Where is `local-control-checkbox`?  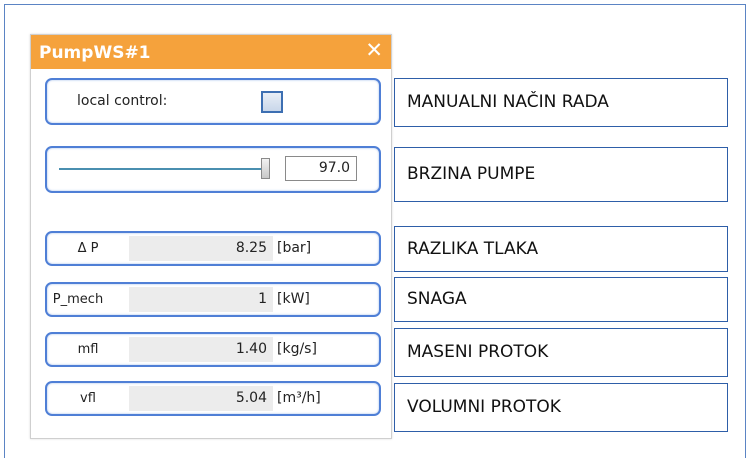
local-control-checkbox is located at coordinates (272, 102).